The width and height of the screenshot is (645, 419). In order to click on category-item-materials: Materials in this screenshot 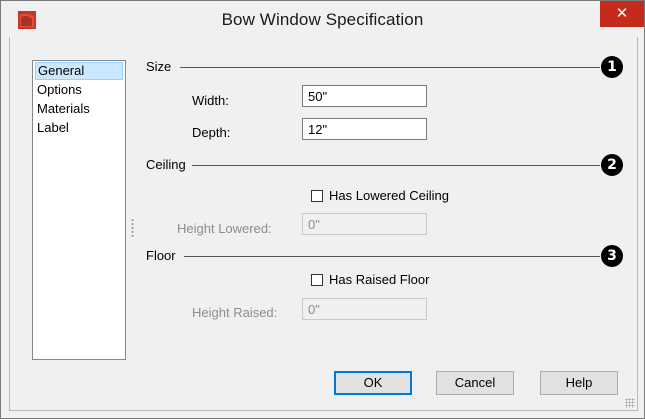, I will do `click(79, 109)`.